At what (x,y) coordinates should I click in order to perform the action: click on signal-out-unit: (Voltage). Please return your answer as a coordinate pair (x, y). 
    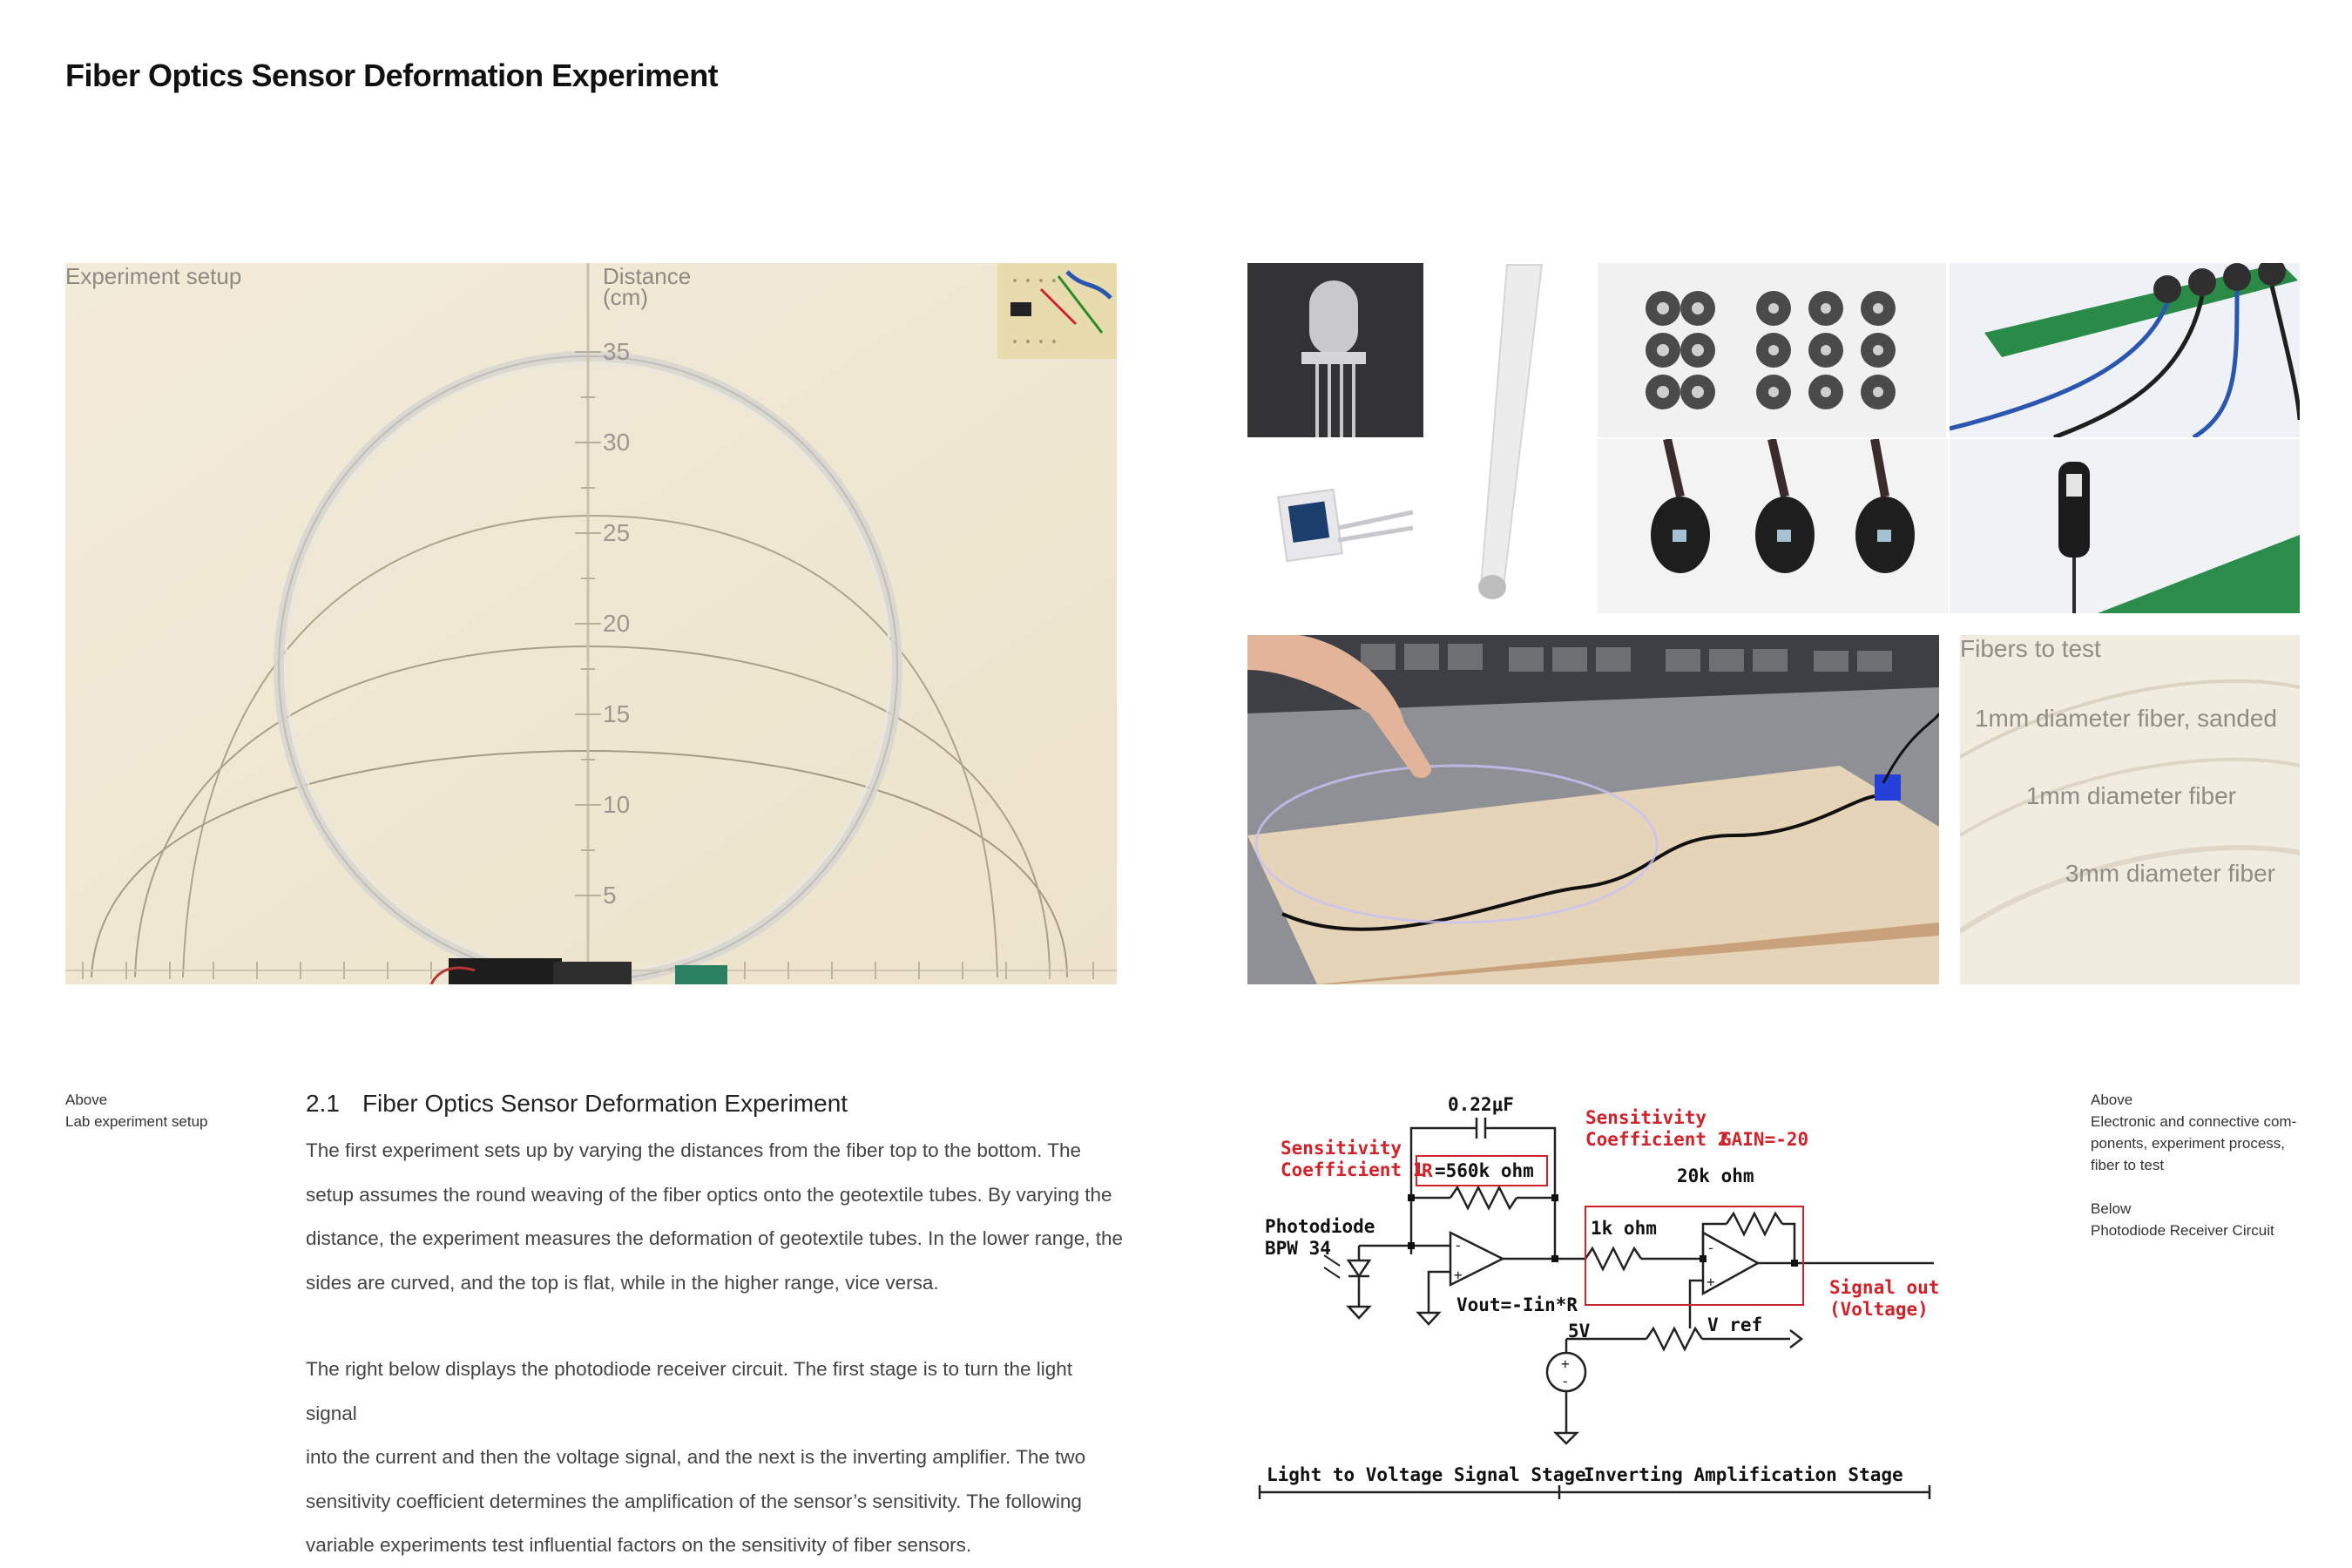
    Looking at the image, I should click on (1879, 1310).